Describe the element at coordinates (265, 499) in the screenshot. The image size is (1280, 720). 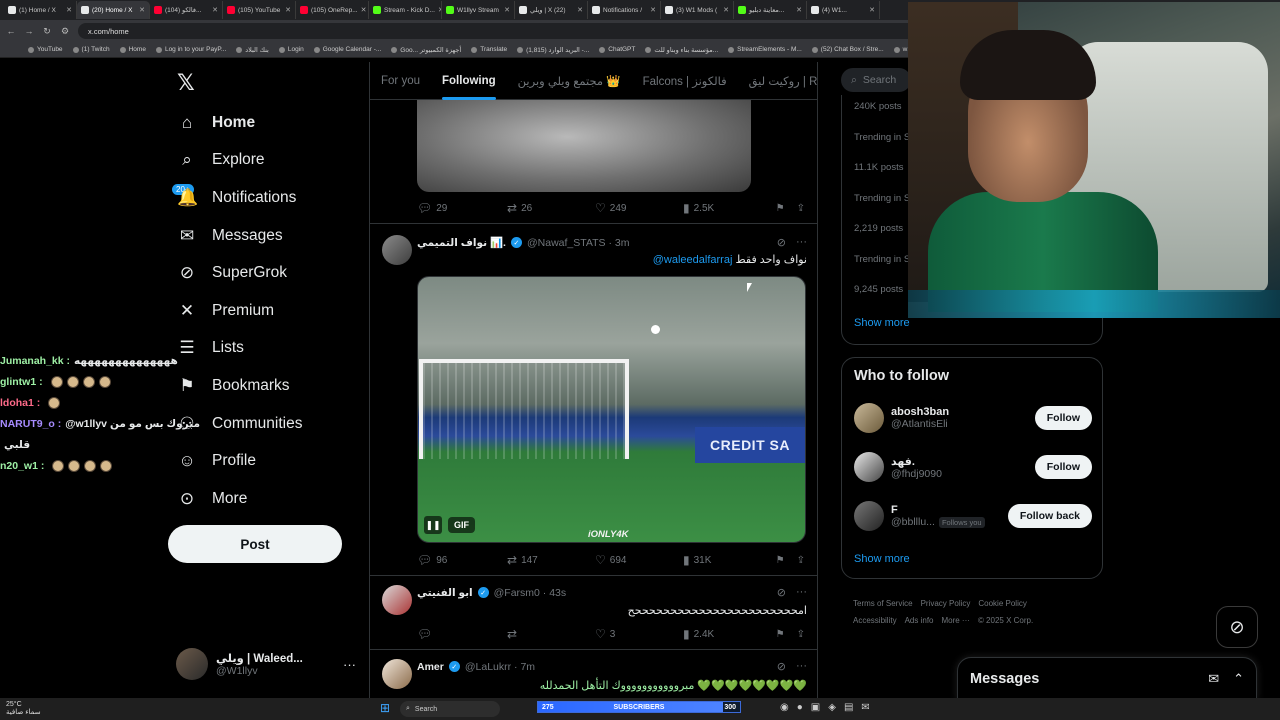
I see `nav-item-more: ⊙ More` at that location.